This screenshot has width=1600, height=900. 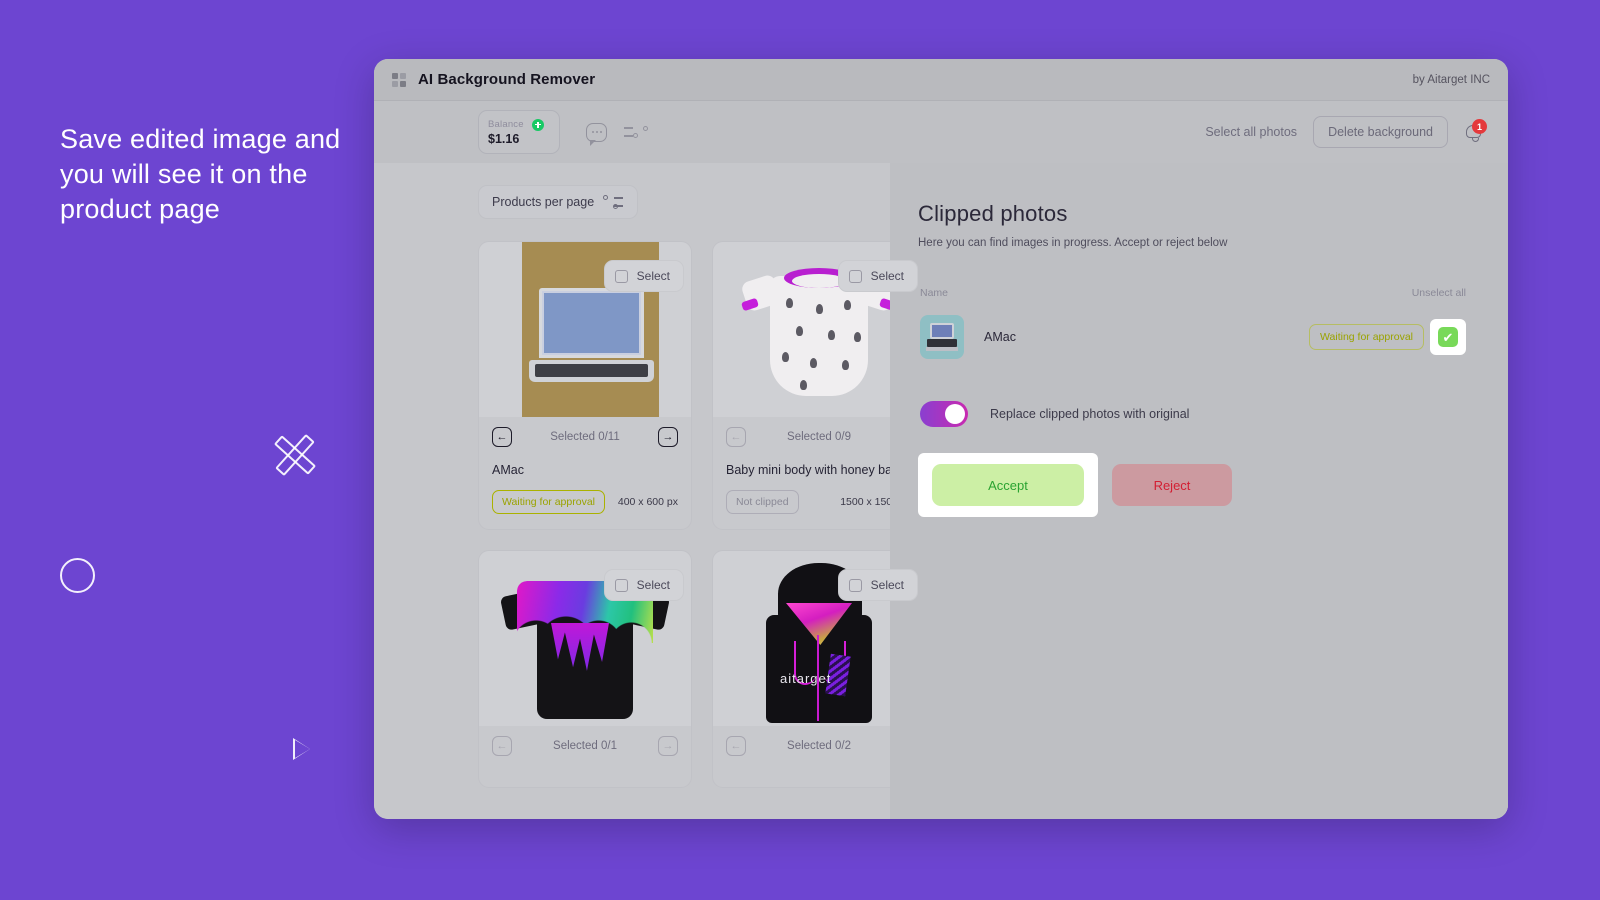 What do you see at coordinates (399, 79) in the screenshot?
I see `app-logo-icon` at bounding box center [399, 79].